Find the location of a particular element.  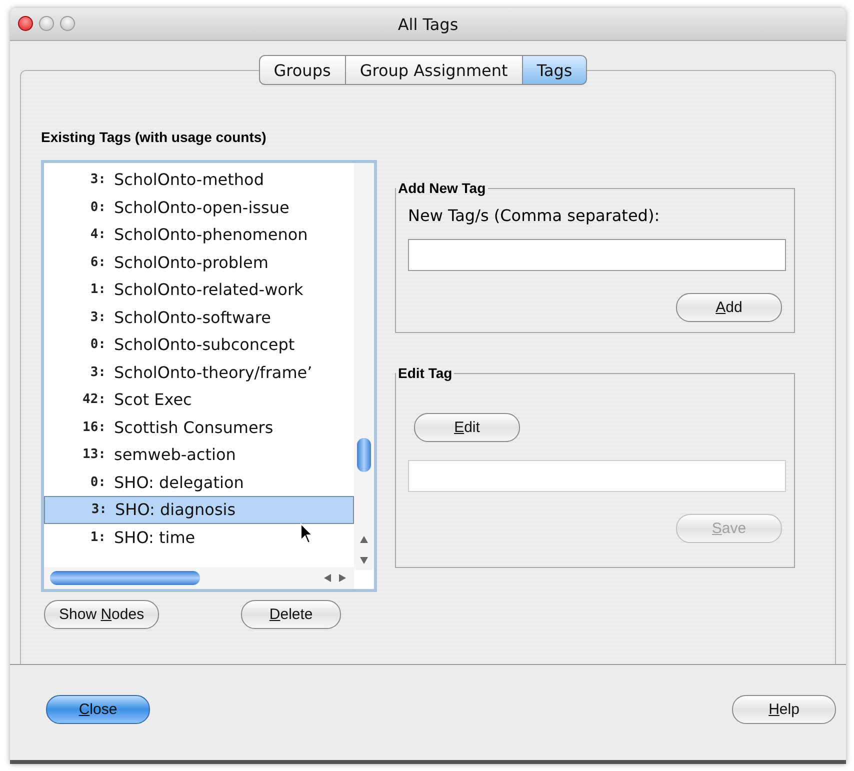

tag-list-item: 16: Scottish Consumers is located at coordinates (199, 427).